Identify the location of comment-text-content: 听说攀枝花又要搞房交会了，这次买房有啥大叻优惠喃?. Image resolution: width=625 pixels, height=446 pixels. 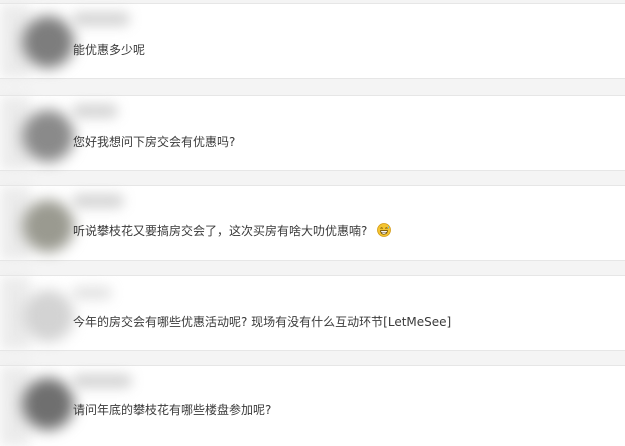
(220, 231).